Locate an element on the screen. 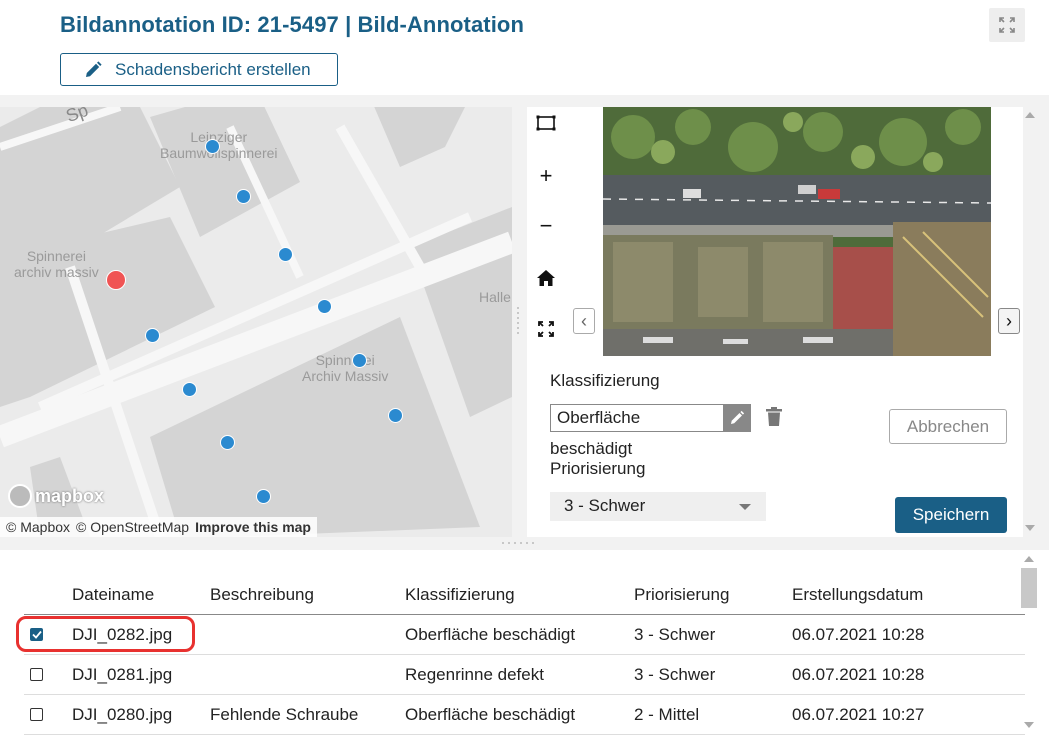  mapbox-logo-icon is located at coordinates (20, 496).